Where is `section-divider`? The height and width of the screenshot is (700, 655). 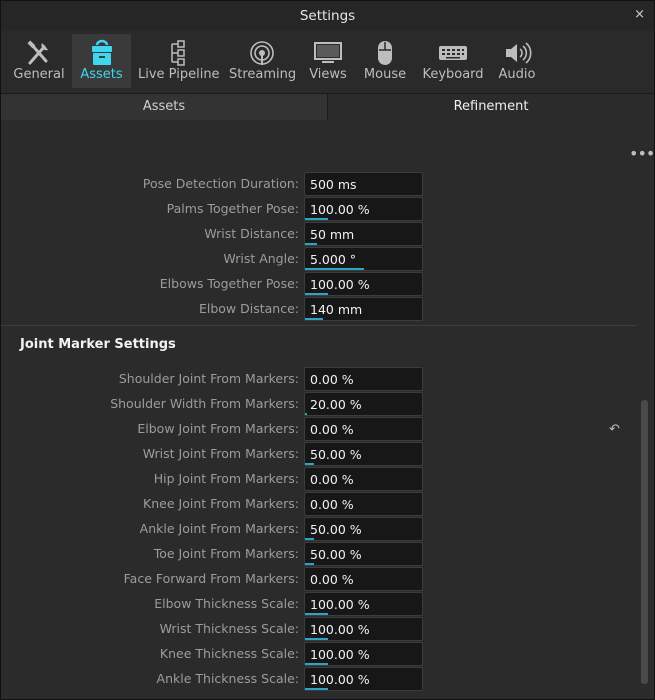
section-divider is located at coordinates (319, 325).